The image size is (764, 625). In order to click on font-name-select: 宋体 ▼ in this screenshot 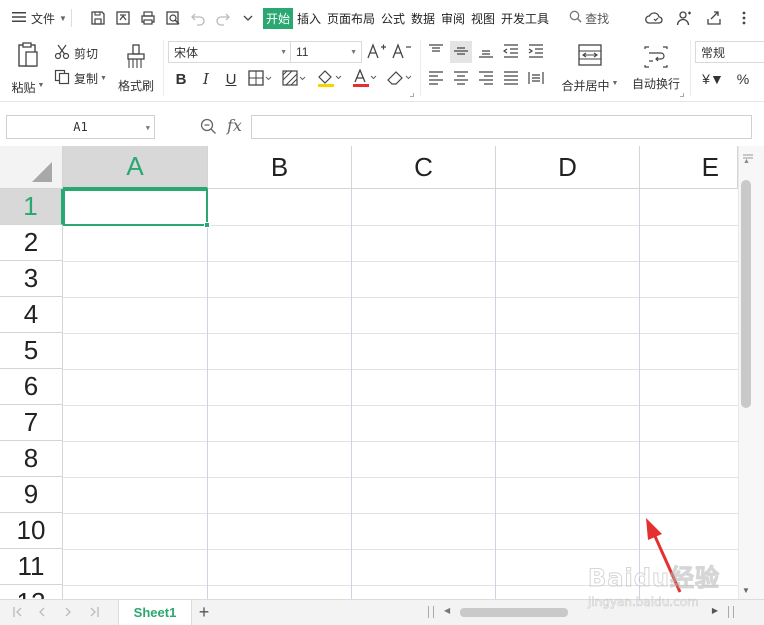, I will do `click(230, 52)`.